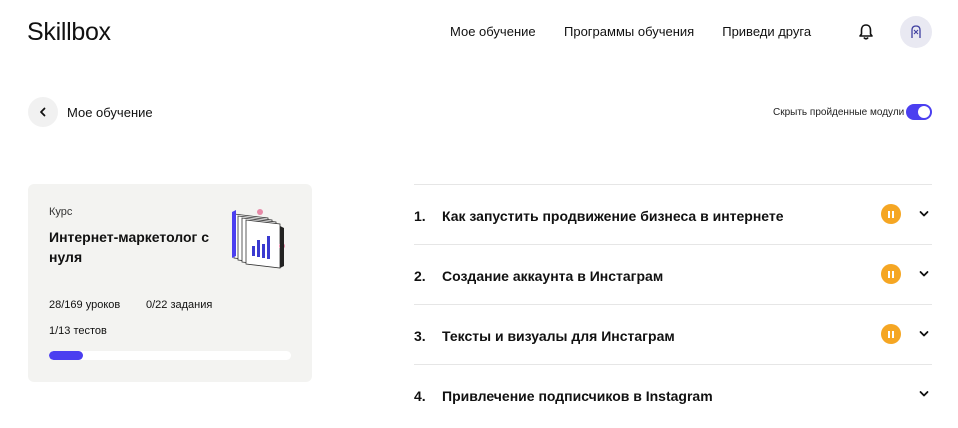 This screenshot has height=428, width=958. Describe the element at coordinates (85, 305) in the screenshot. I see `lessons-progress: 28/169 уроков` at that location.